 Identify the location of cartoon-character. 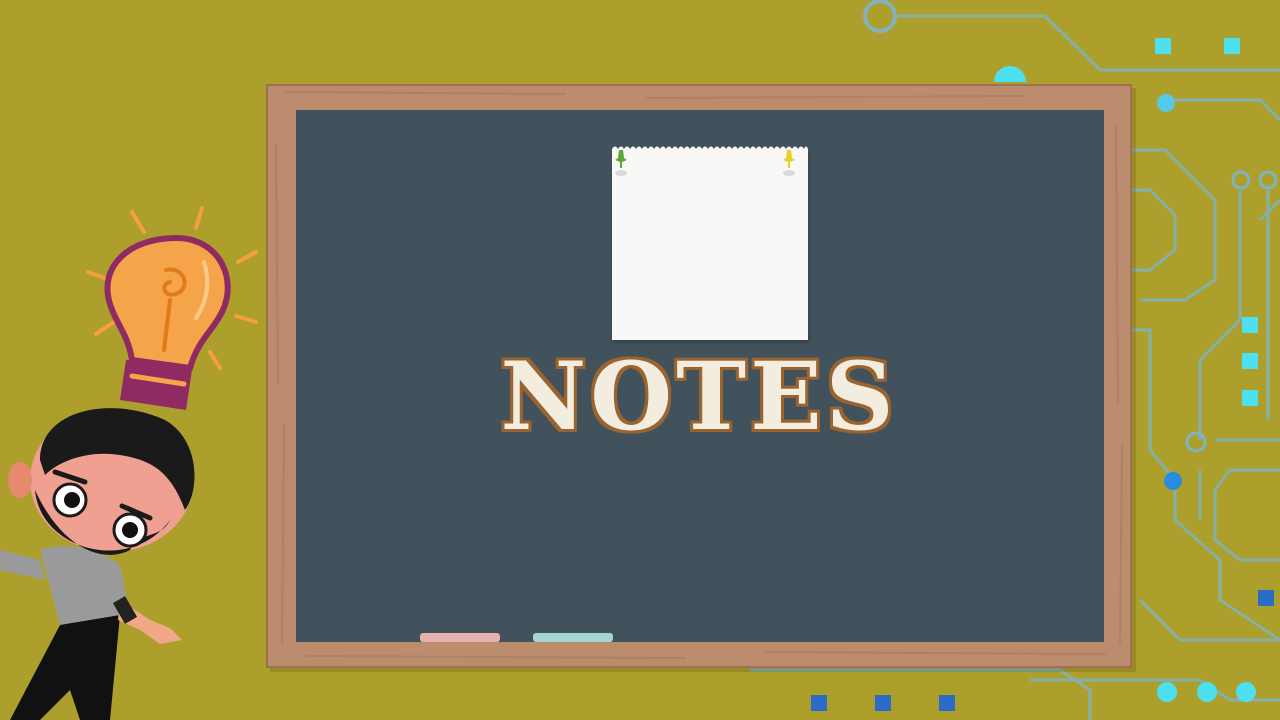
(97, 564).